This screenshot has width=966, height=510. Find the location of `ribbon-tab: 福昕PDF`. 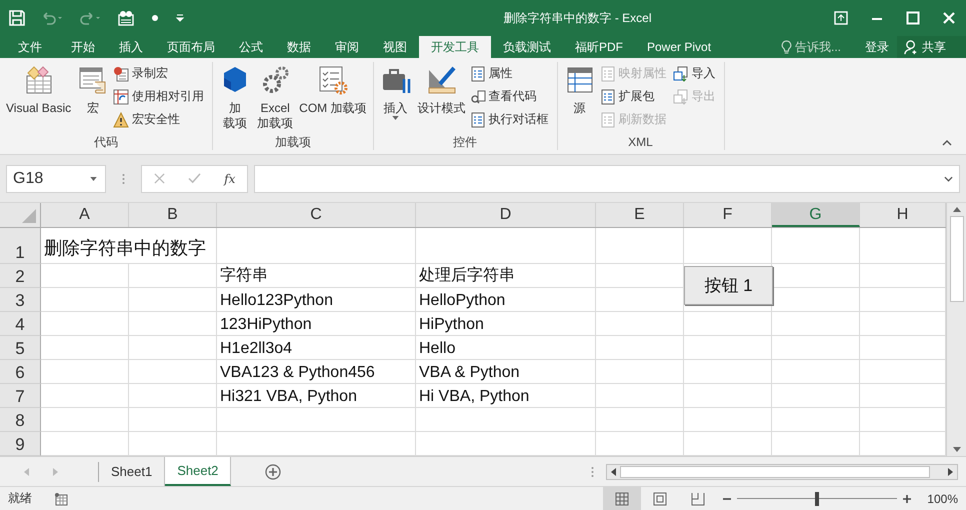

ribbon-tab: 福昕PDF is located at coordinates (599, 47).